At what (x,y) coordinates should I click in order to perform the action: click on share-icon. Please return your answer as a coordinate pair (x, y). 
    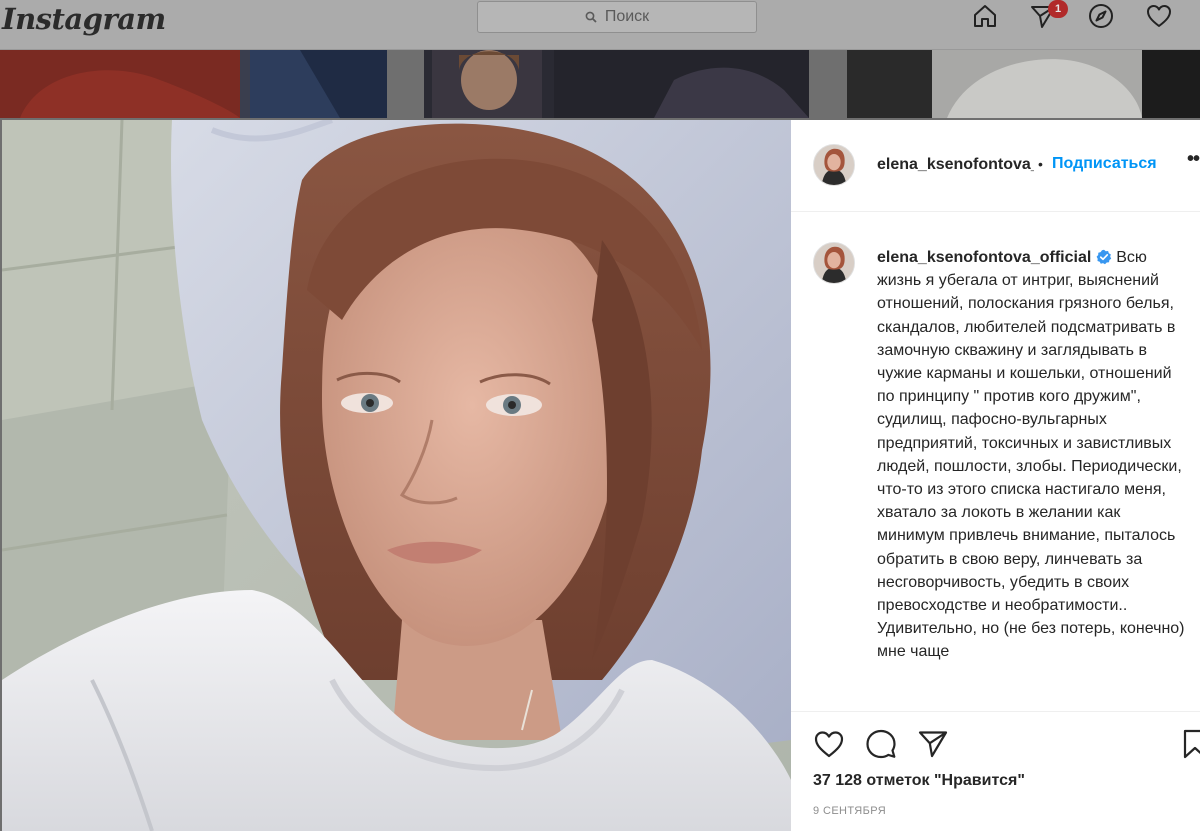
    Looking at the image, I should click on (933, 744).